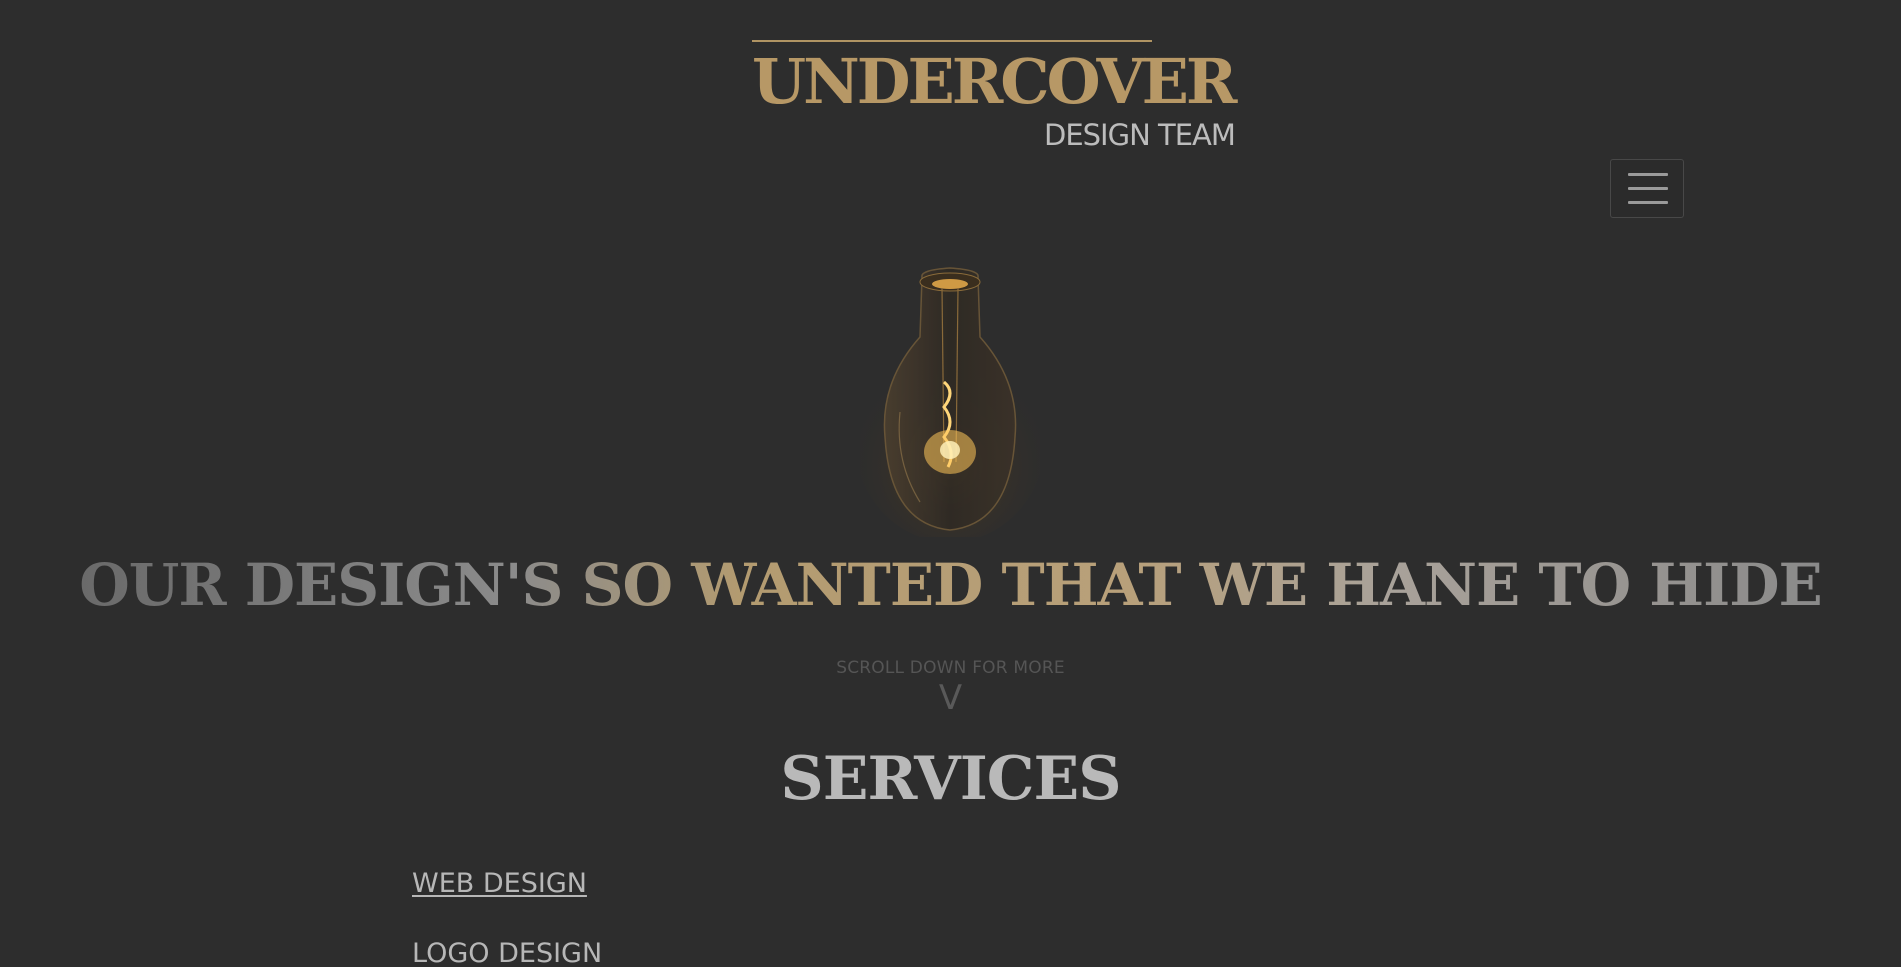 The width and height of the screenshot is (1901, 967). What do you see at coordinates (950, 402) in the screenshot?
I see `light-bulb-image` at bounding box center [950, 402].